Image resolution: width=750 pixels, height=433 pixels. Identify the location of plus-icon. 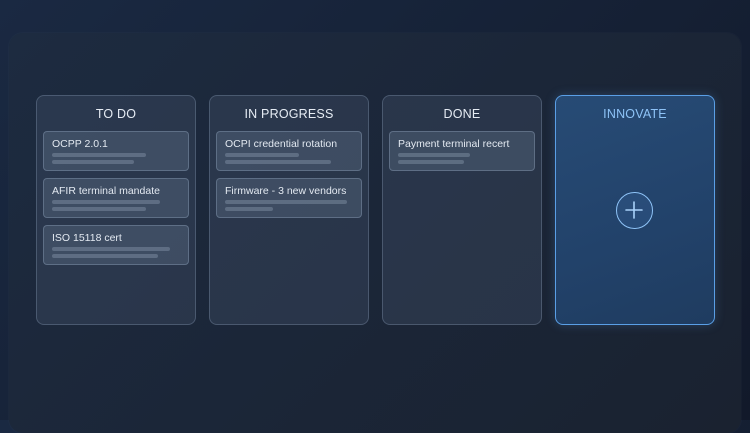
(634, 210).